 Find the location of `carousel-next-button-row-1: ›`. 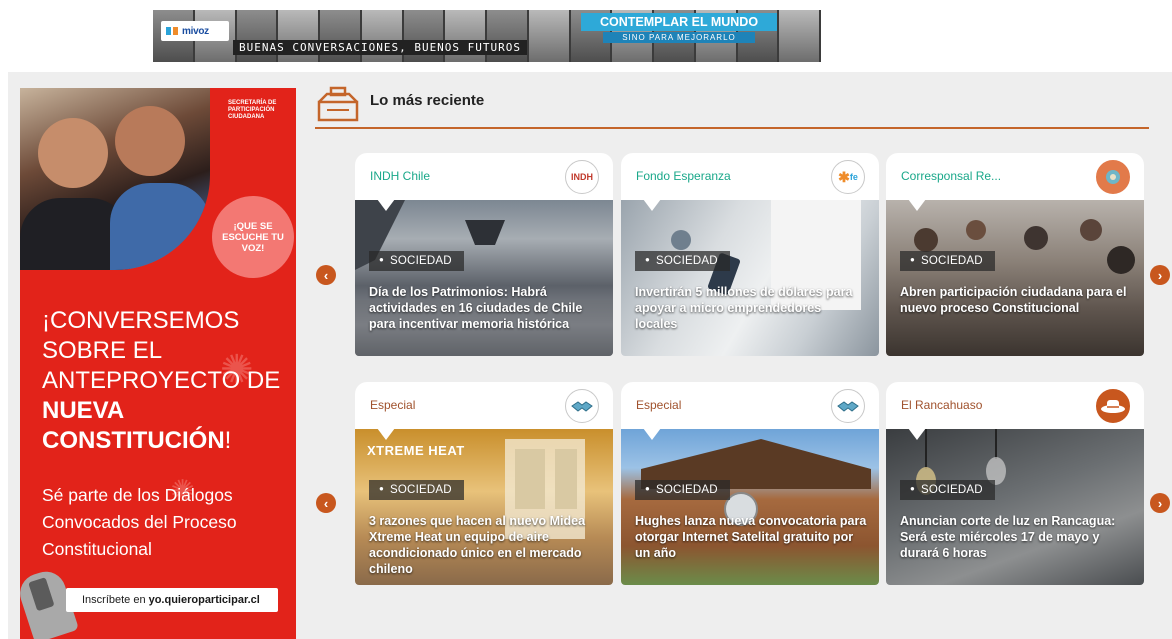

carousel-next-button-row-1: › is located at coordinates (1160, 275).